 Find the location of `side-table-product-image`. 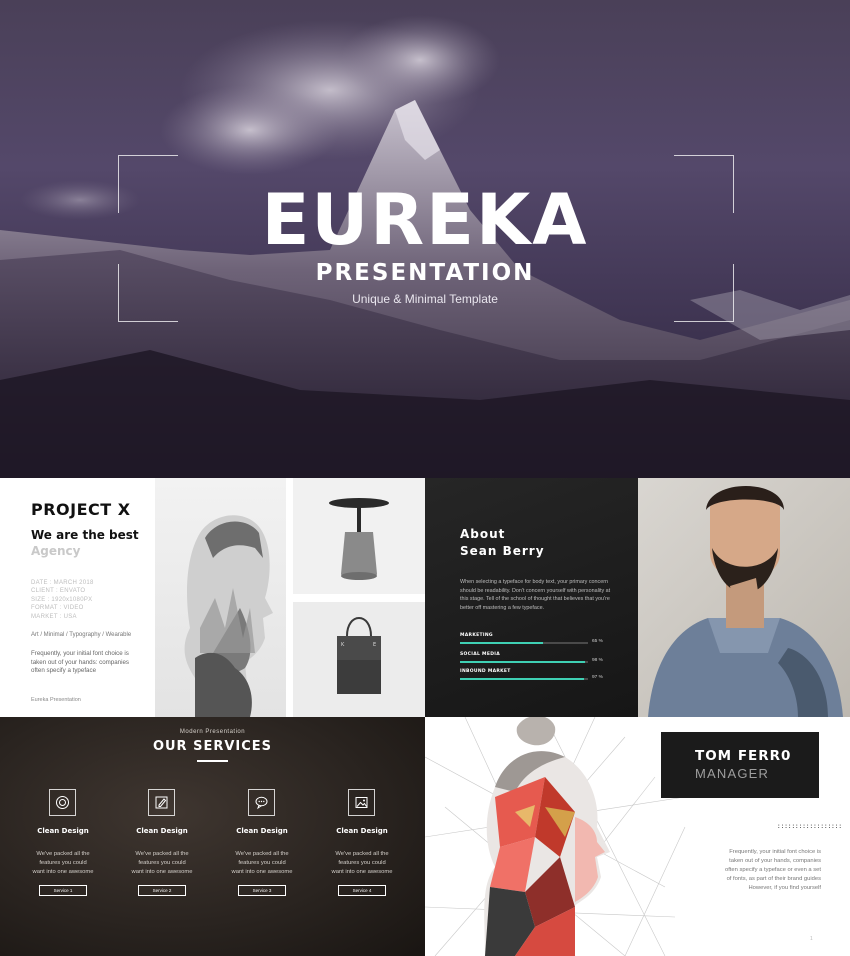

side-table-product-image is located at coordinates (359, 536).